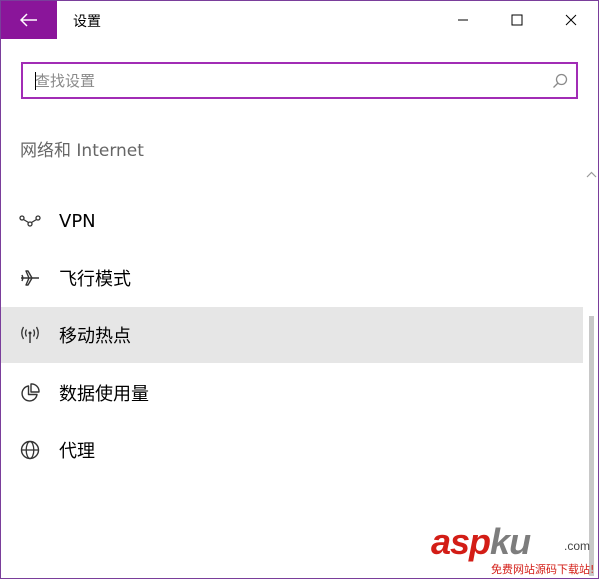  I want to click on search-box, so click(299, 80).